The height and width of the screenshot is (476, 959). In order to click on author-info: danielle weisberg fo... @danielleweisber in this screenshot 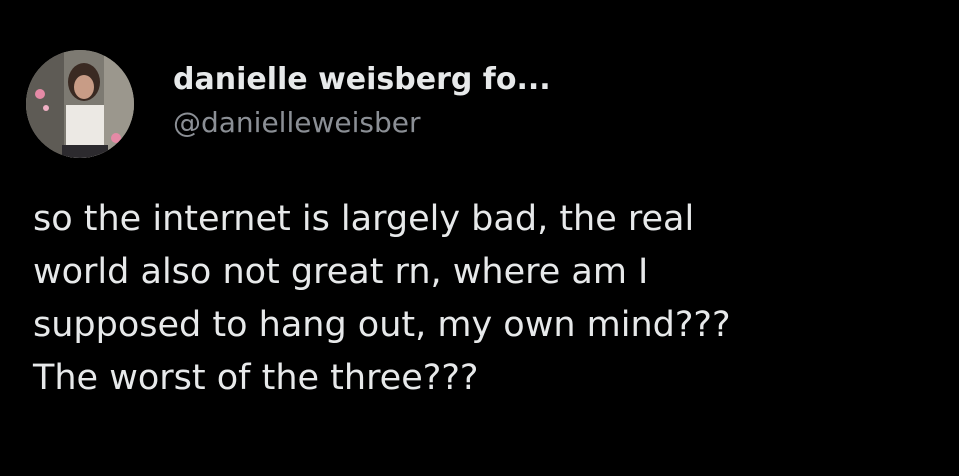, I will do `click(362, 101)`.